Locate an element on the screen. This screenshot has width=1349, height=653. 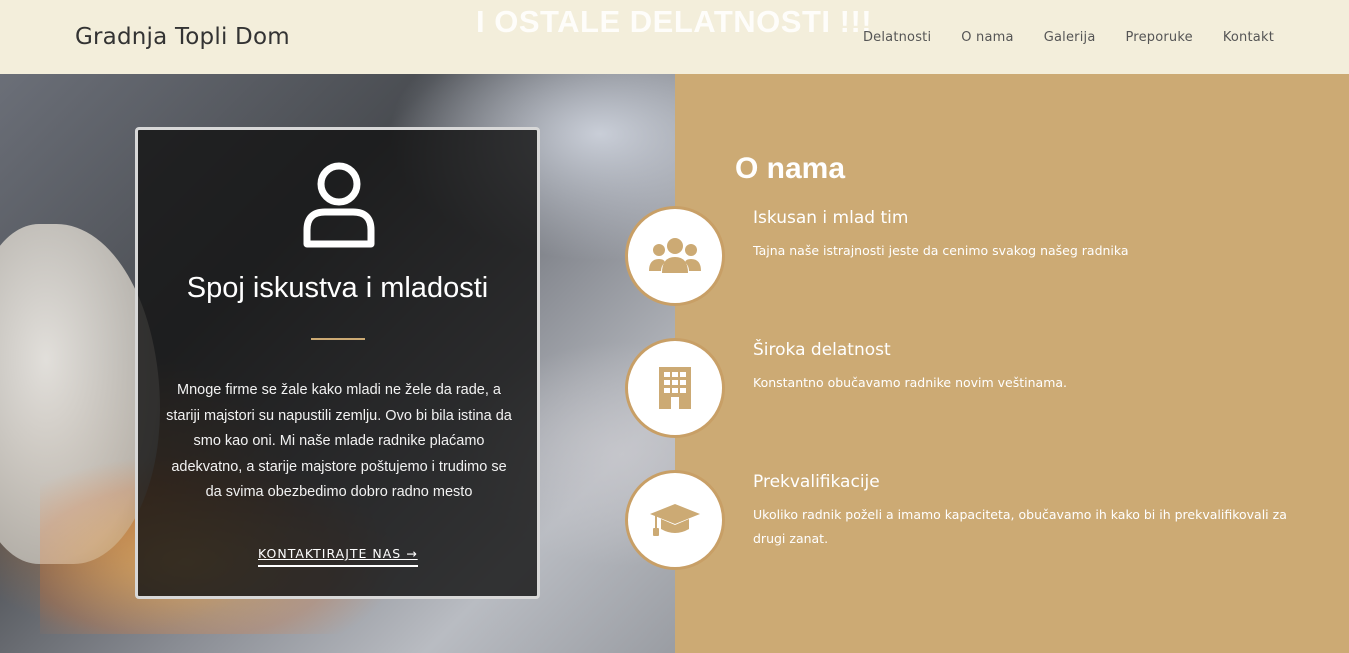
contact-us-link: KONTAKTIRAJTE NAS → is located at coordinates (338, 556).